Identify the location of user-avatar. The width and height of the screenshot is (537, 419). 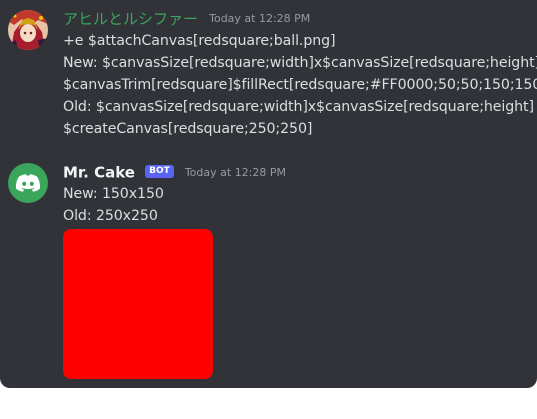
(28, 30).